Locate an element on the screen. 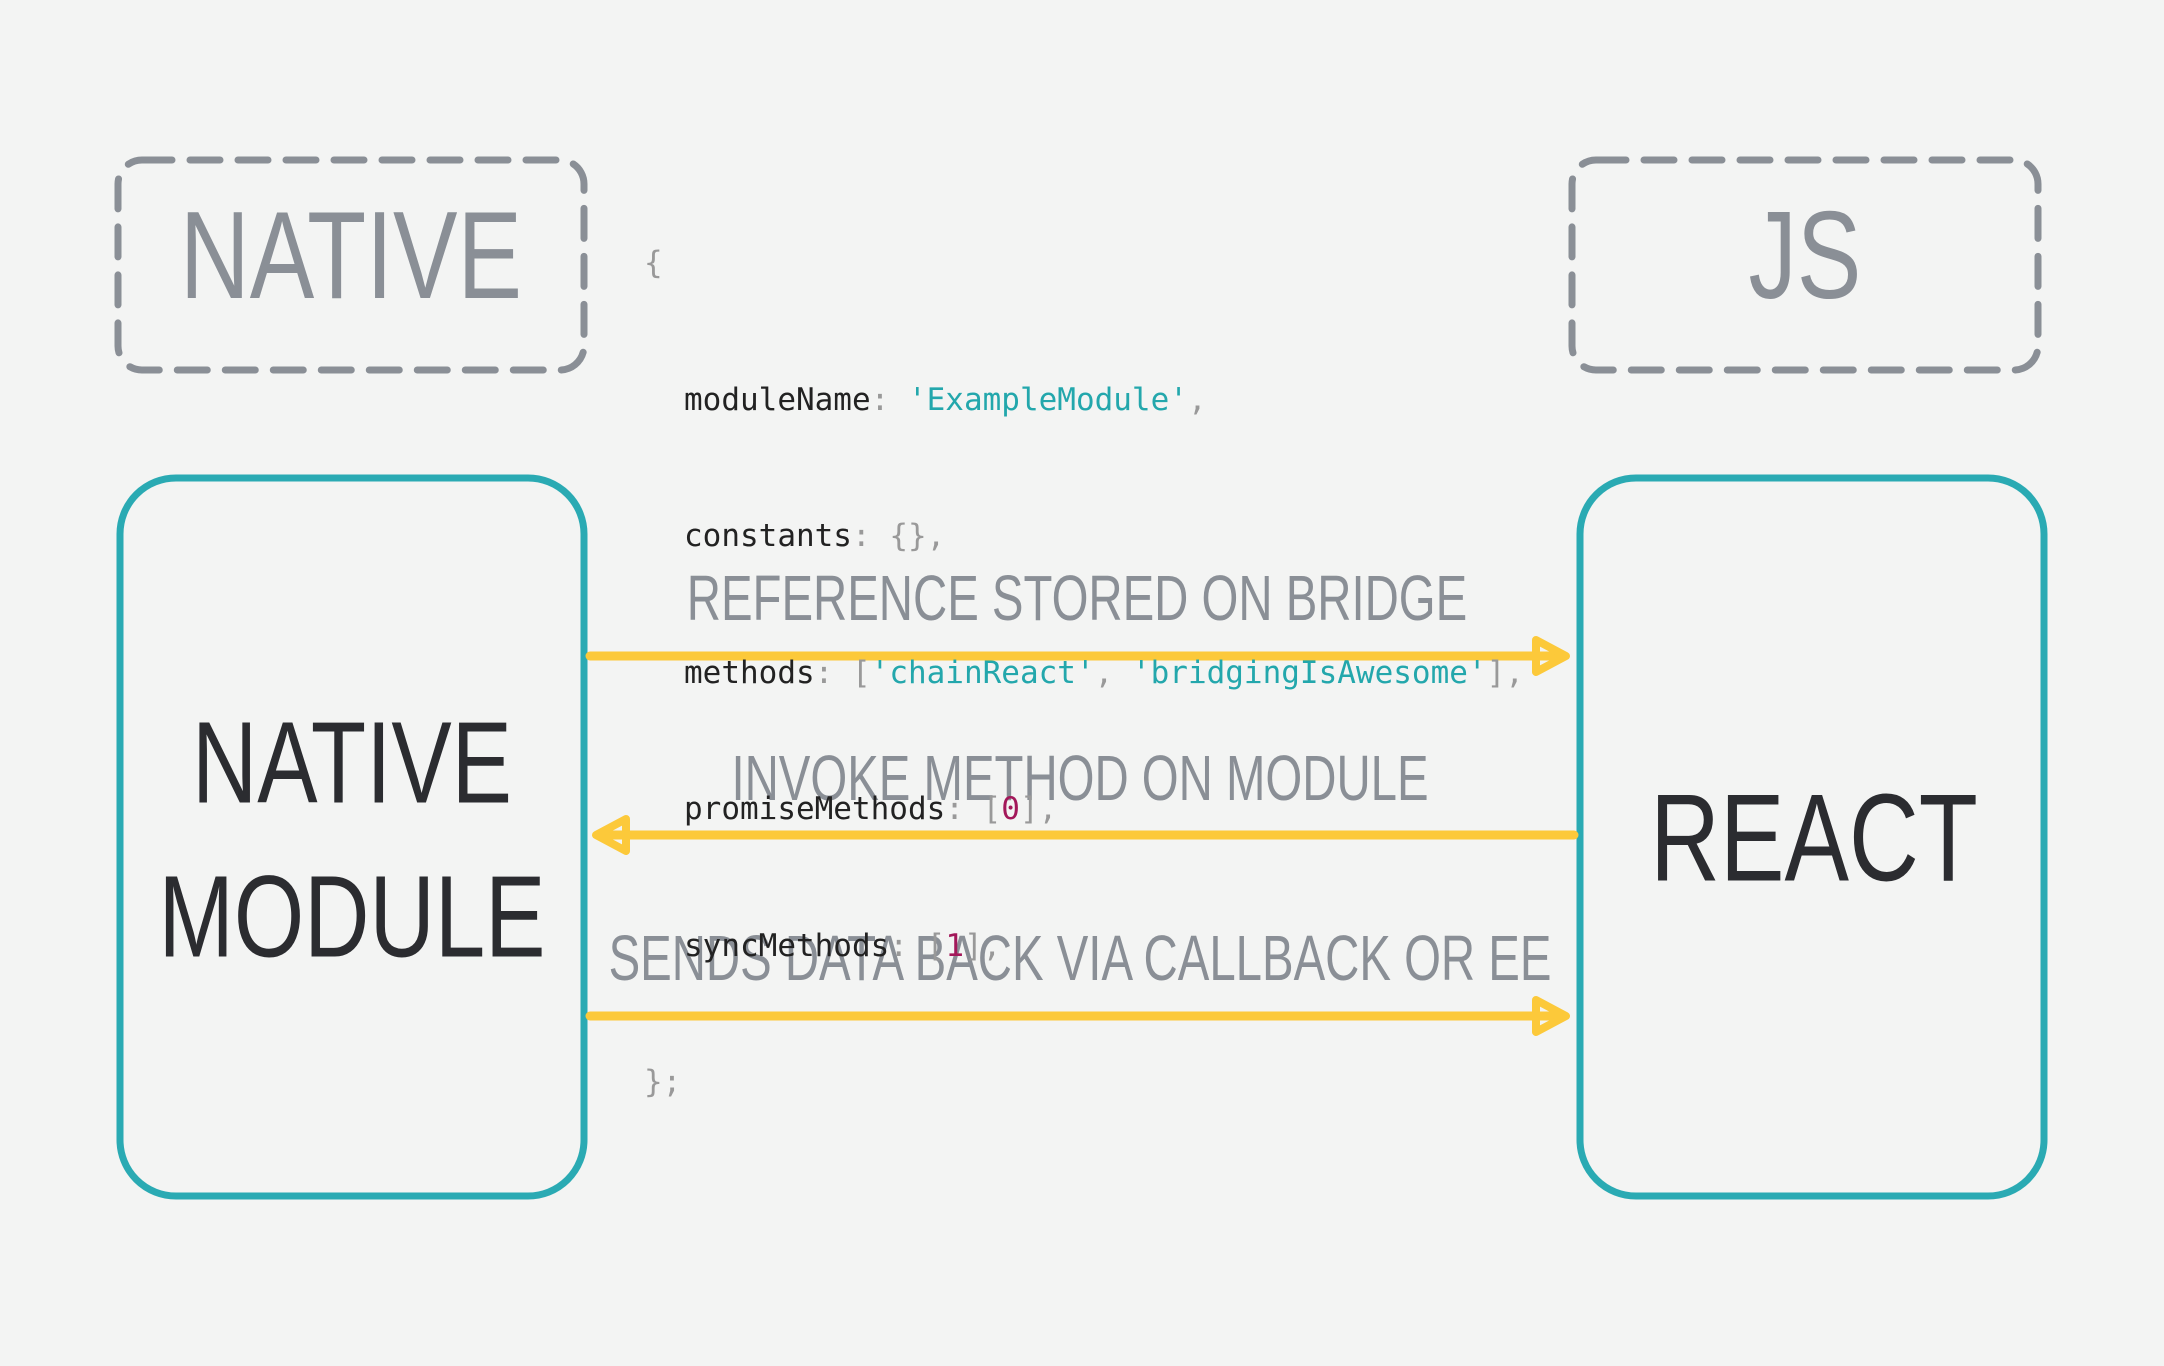 This screenshot has height=1366, width=2164. code-key-promise-methods: promiseMethods is located at coordinates (815, 809).